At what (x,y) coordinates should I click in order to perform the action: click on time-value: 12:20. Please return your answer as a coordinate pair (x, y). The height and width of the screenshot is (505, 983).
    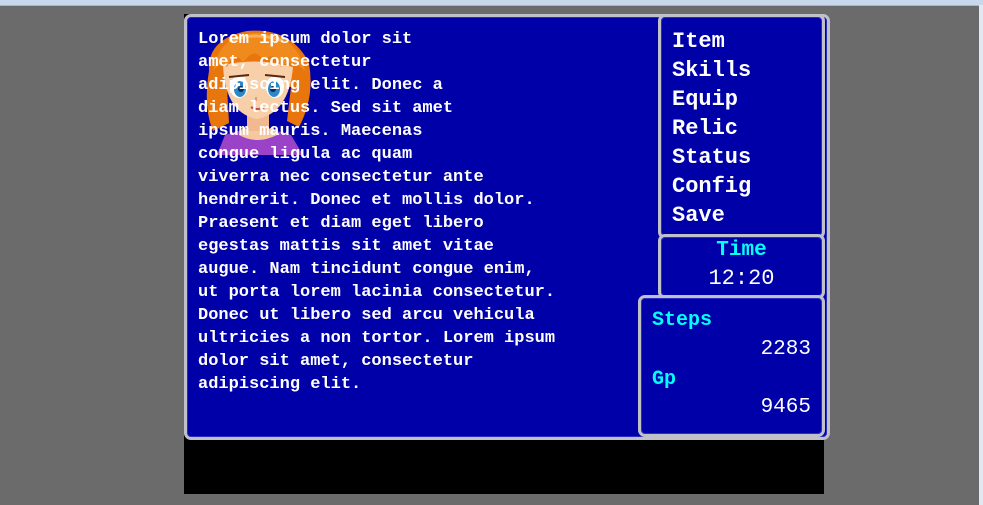
    Looking at the image, I should click on (741, 278).